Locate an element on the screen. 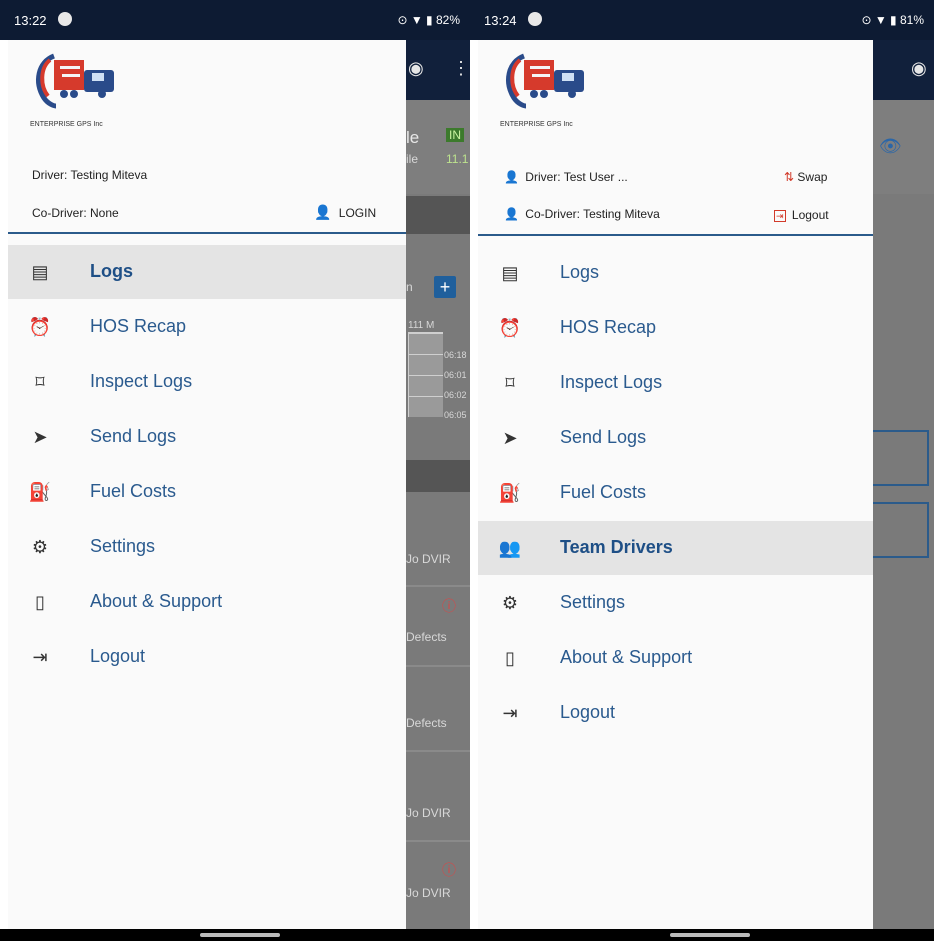 This screenshot has width=934, height=941. warning-icon: ⓘ is located at coordinates (449, 870).